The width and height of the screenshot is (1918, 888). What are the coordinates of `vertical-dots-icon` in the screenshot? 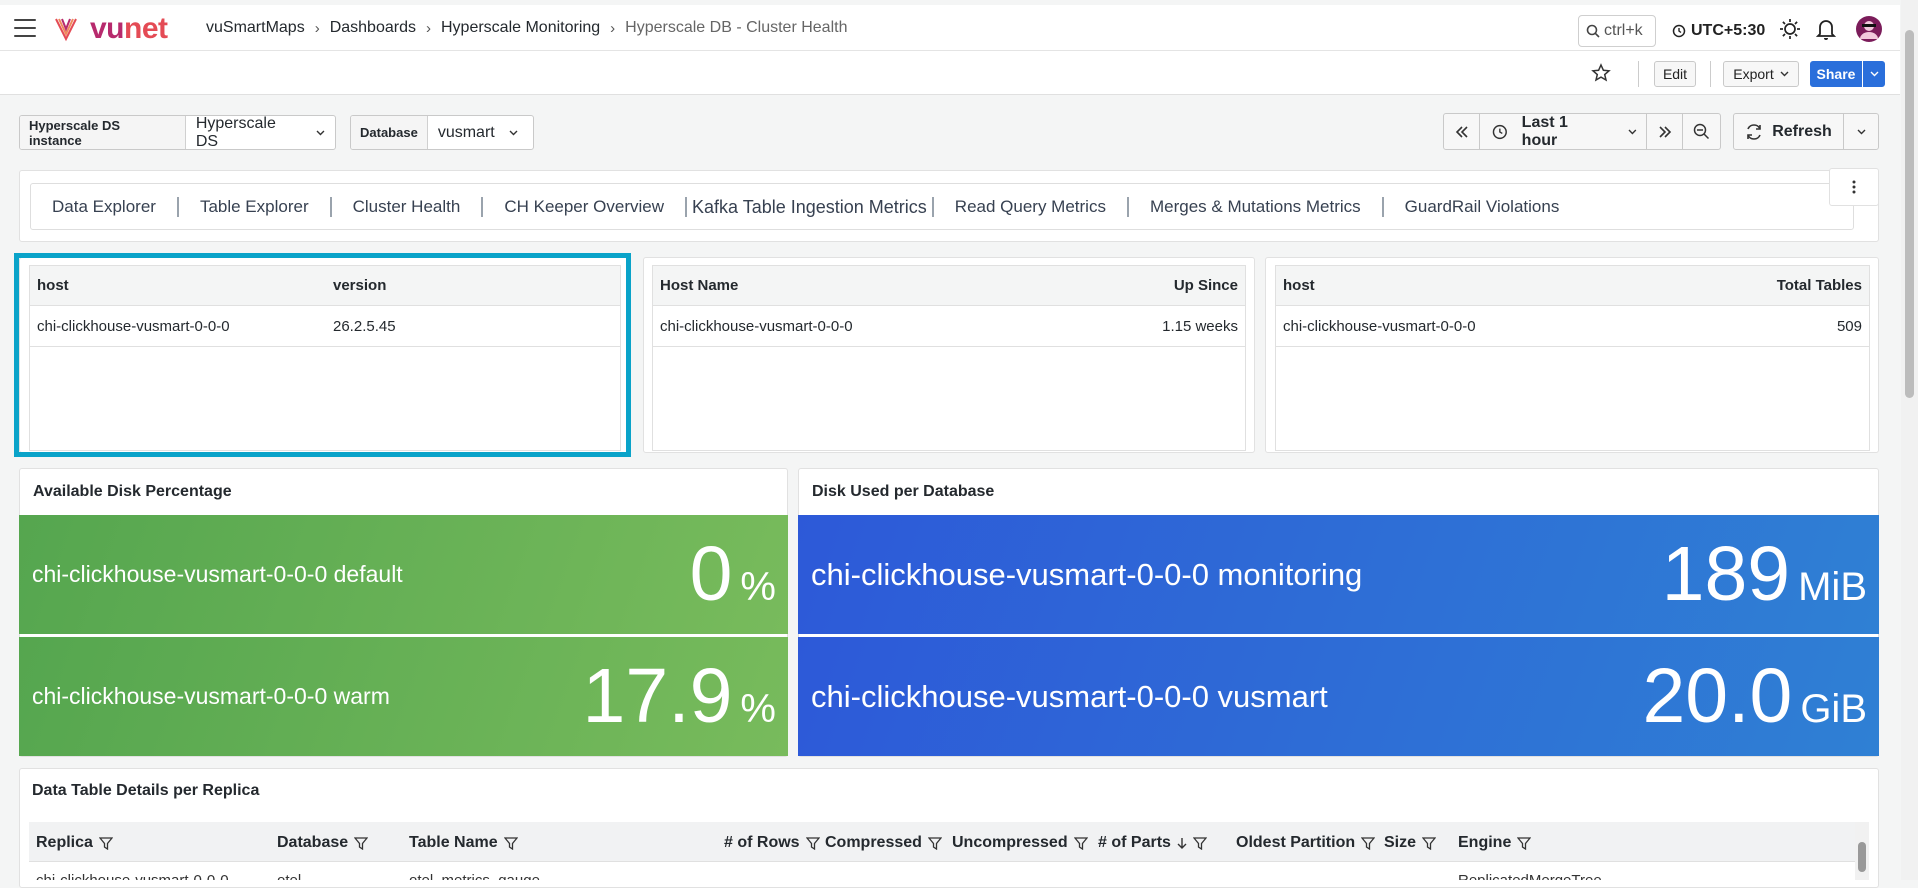 It's located at (1854, 187).